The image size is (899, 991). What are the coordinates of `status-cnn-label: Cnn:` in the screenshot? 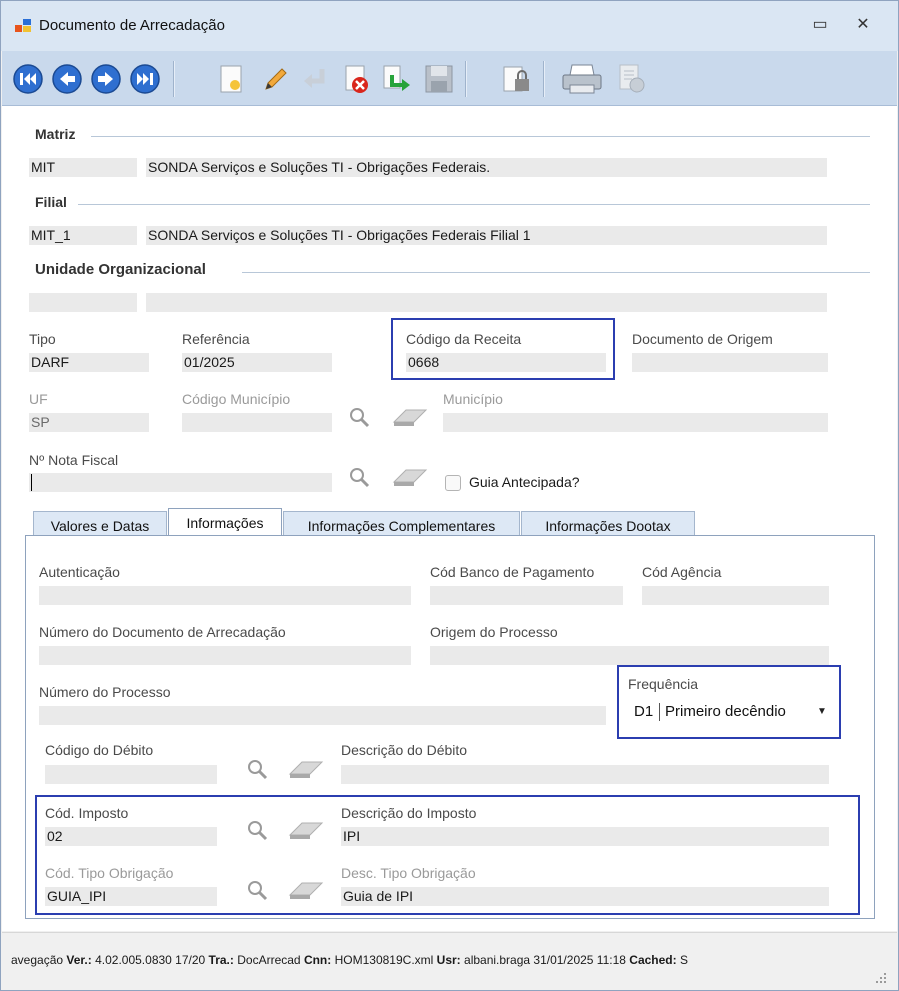 It's located at (317, 960).